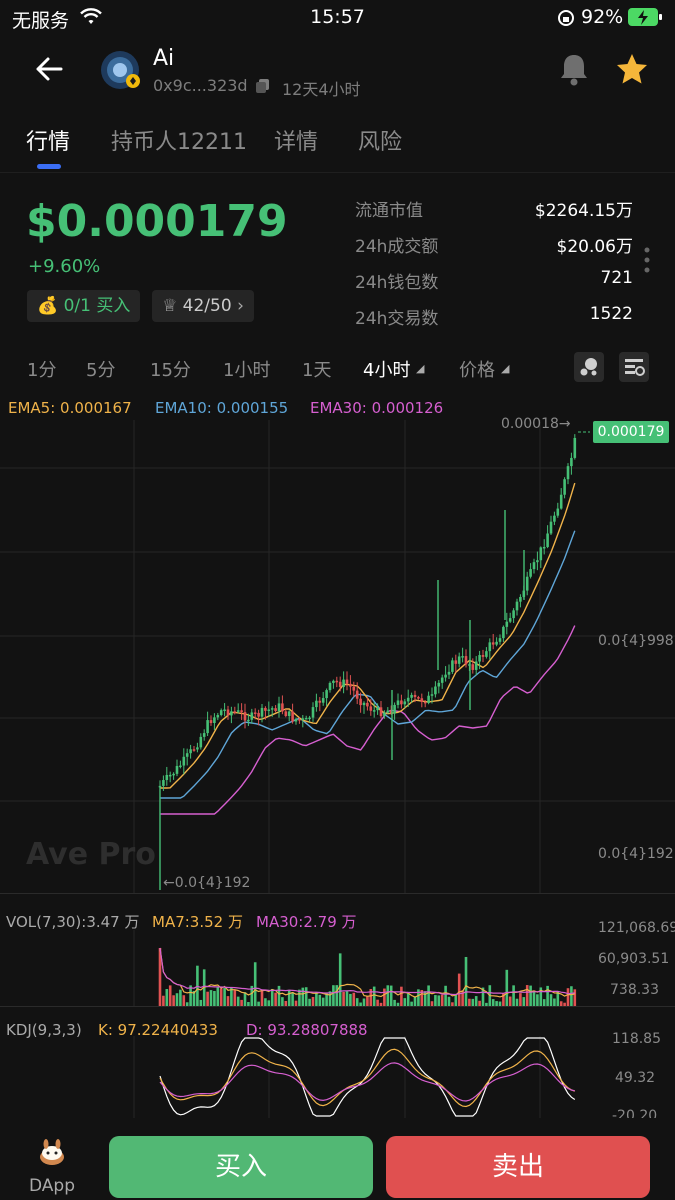 The image size is (675, 1200). Describe the element at coordinates (91, 854) in the screenshot. I see `watermark-text: Ave Pro` at that location.